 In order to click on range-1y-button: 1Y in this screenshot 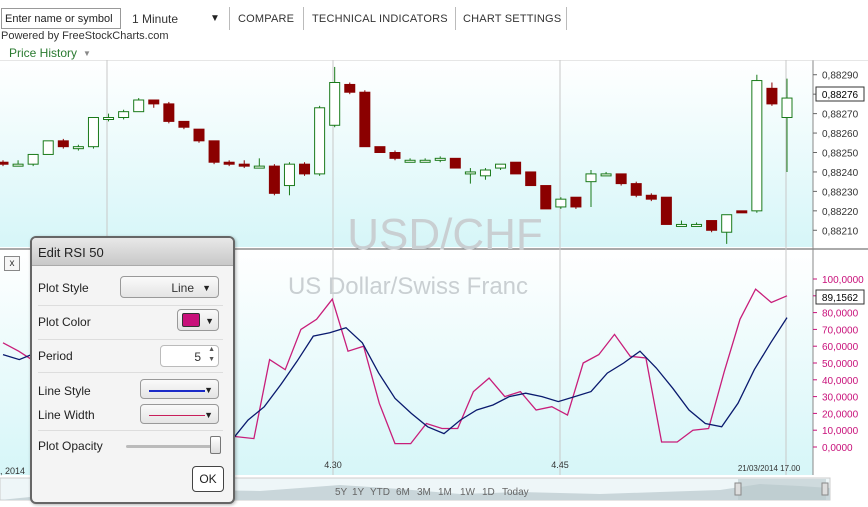, I will do `click(358, 492)`.